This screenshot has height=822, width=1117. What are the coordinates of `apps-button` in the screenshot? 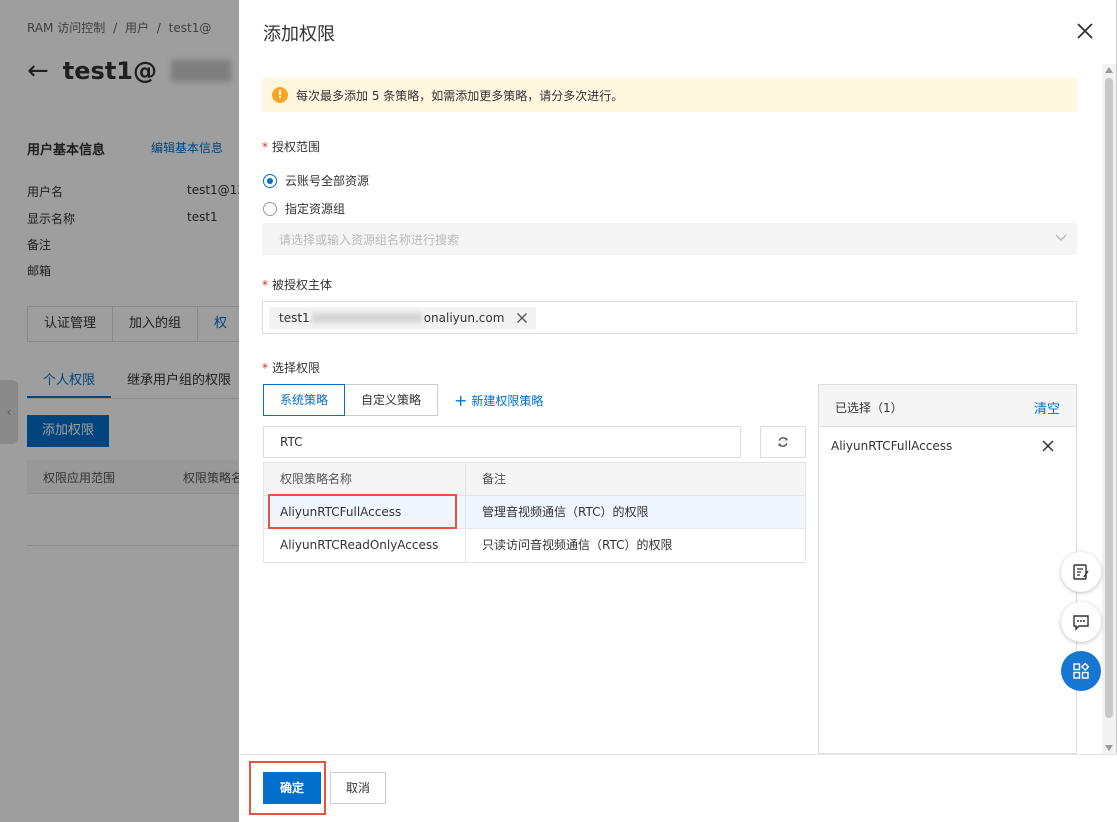 It's located at (1081, 671).